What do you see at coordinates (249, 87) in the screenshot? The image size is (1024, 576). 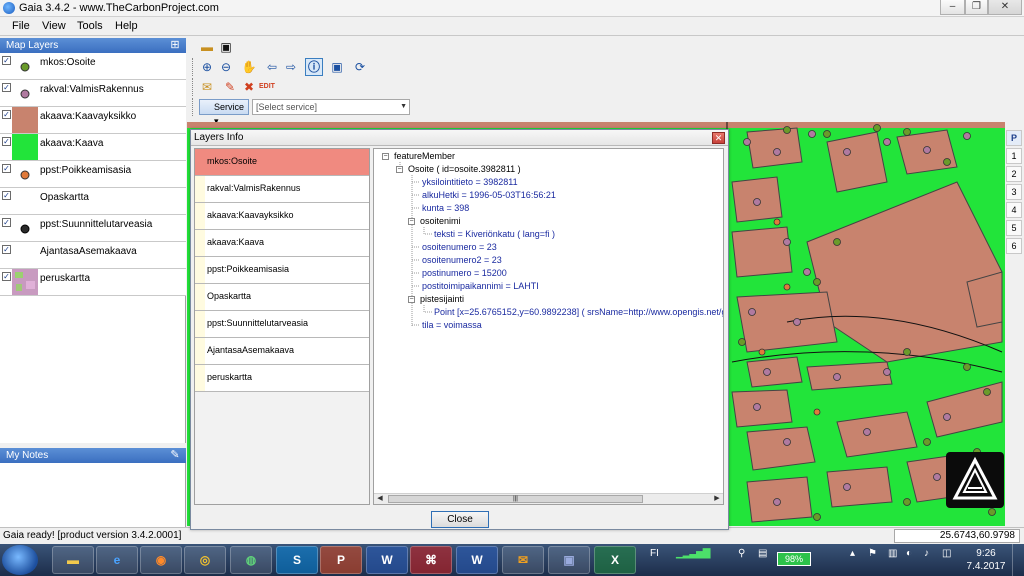 I see `delete-edit-icon: ✖` at bounding box center [249, 87].